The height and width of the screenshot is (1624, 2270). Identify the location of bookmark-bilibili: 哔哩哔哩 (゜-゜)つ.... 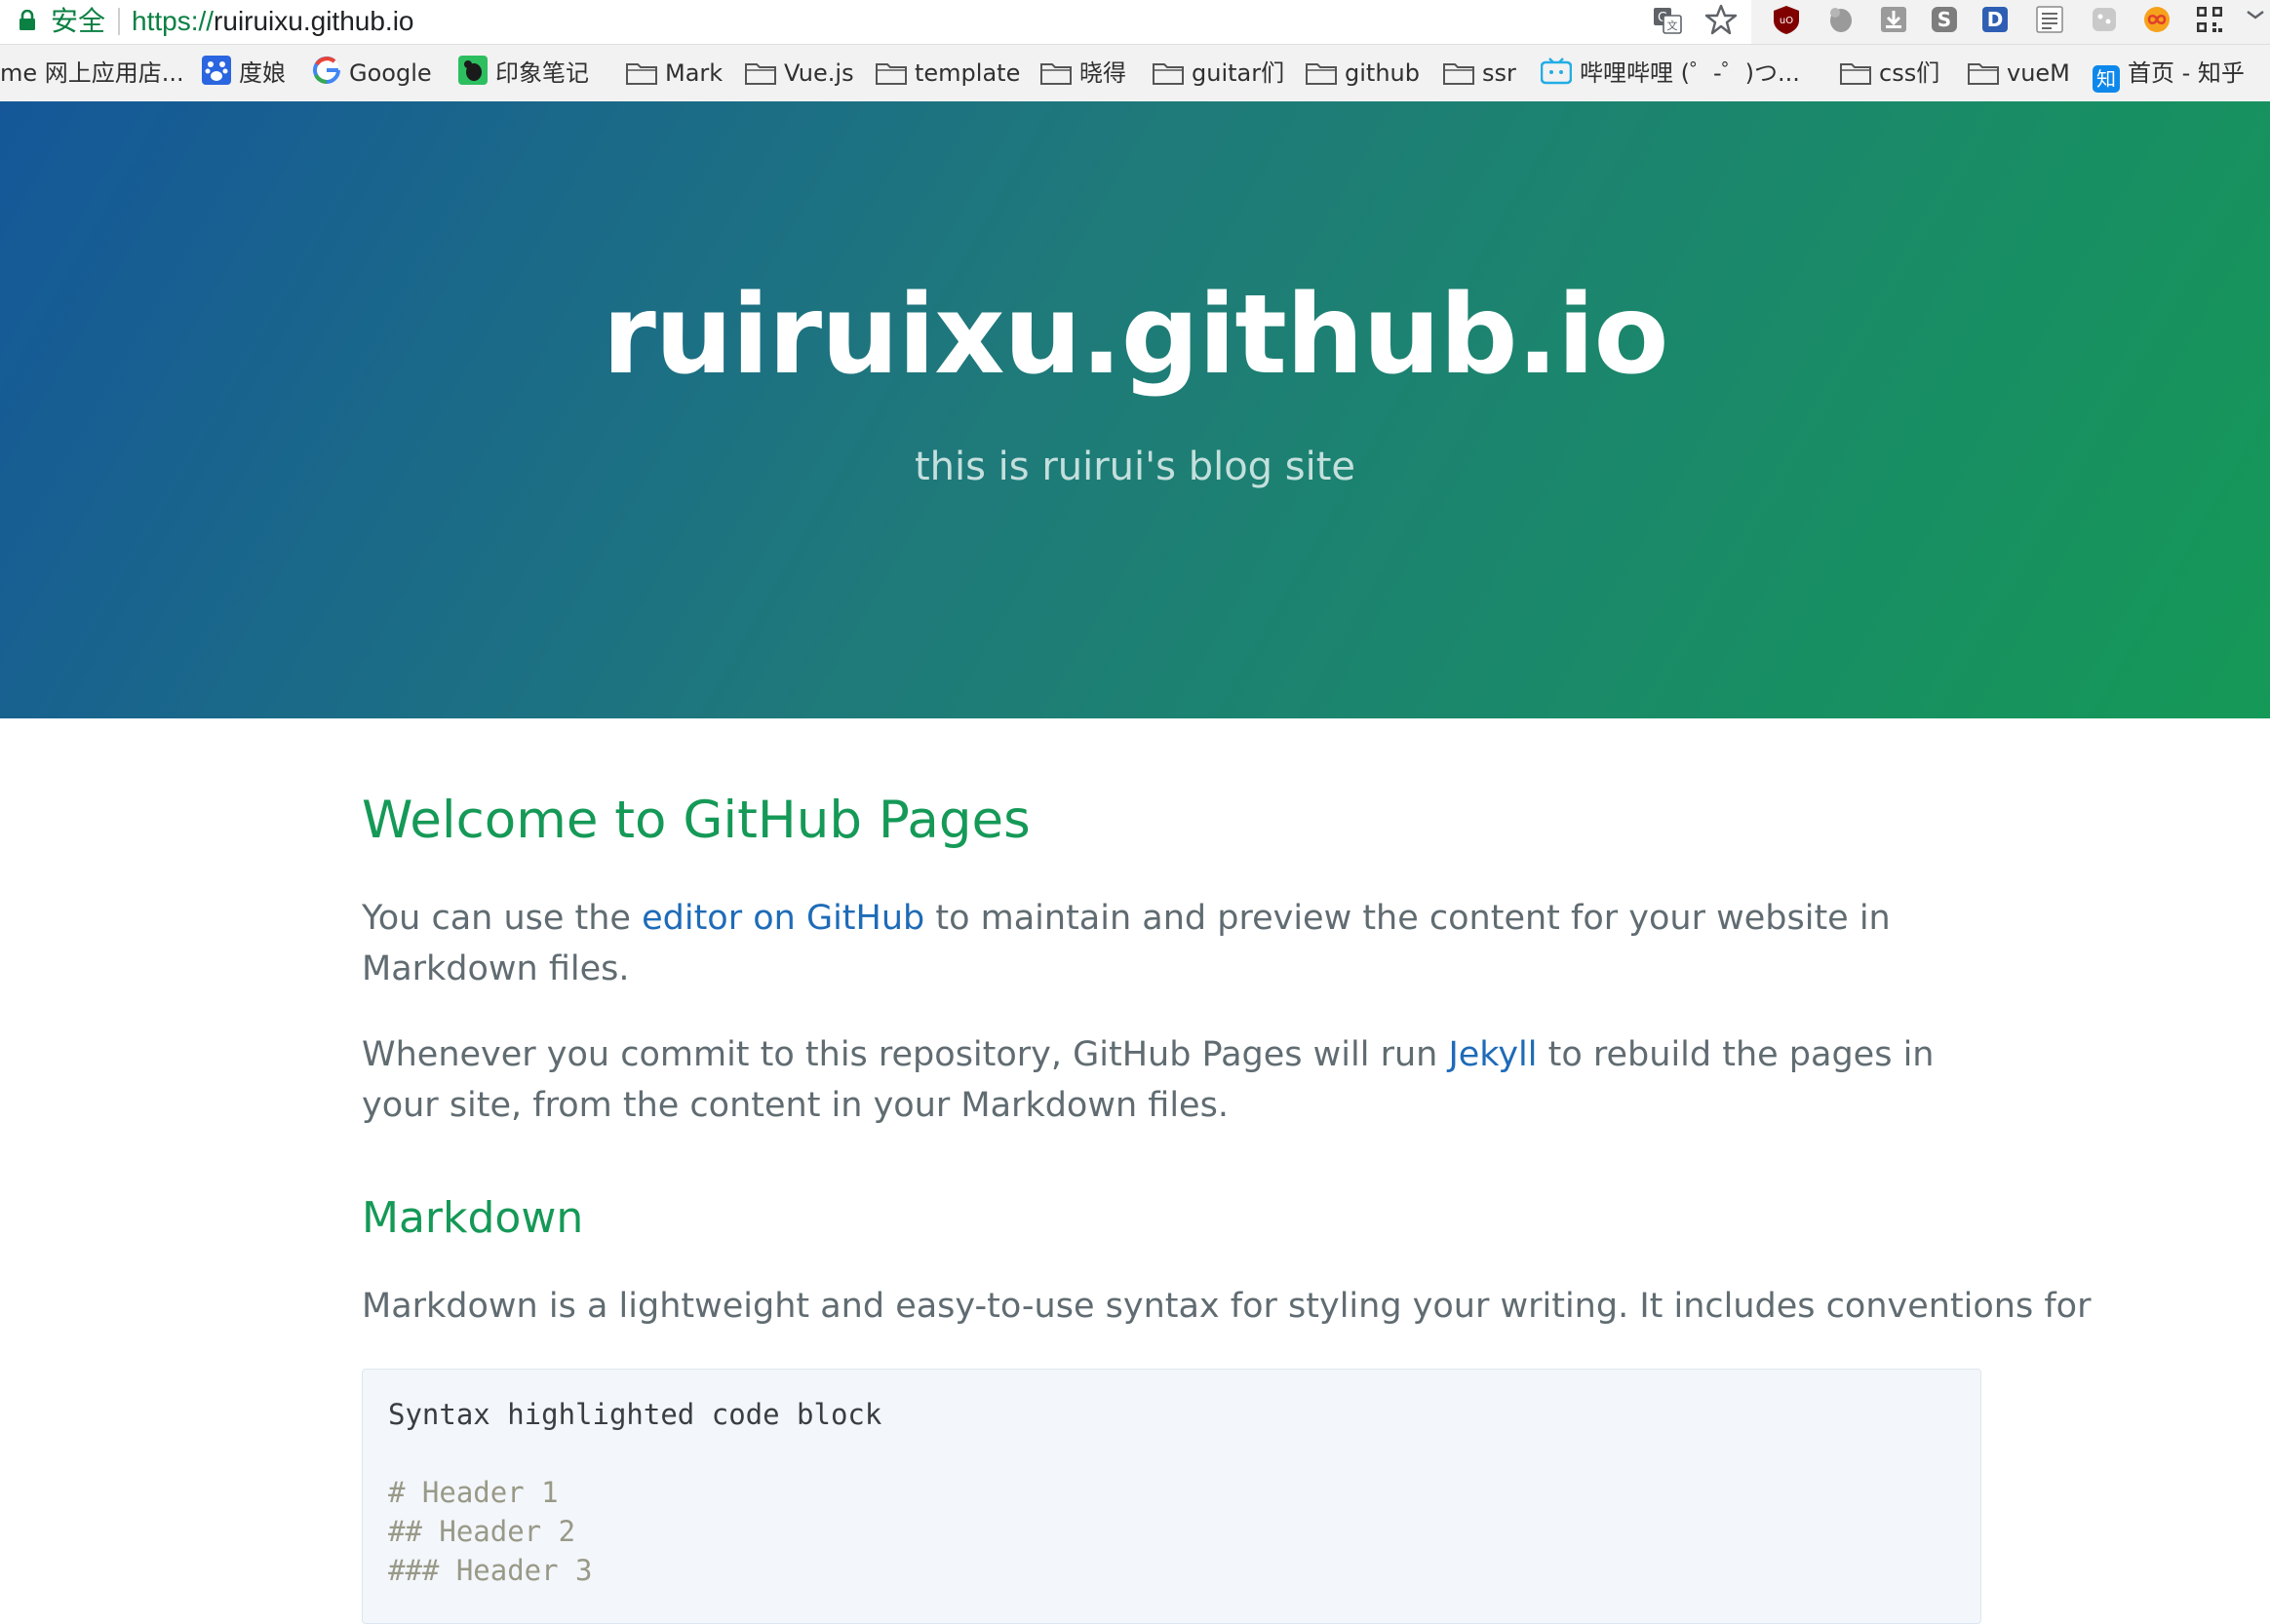
(1670, 73).